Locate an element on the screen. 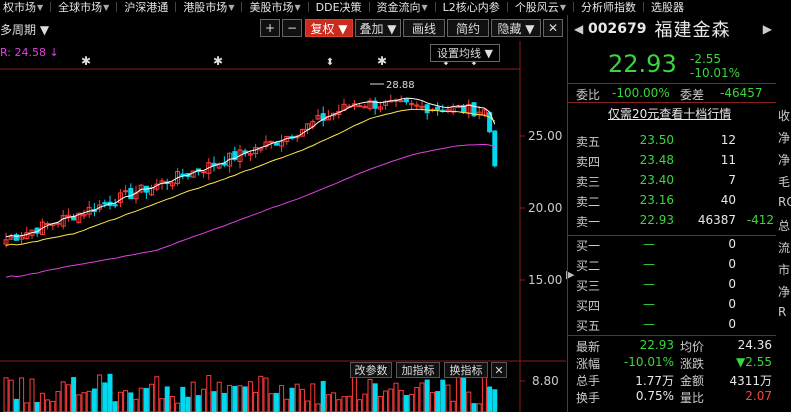 This screenshot has width=791, height=412. switch-indicator-button: 换指标 is located at coordinates (466, 370).